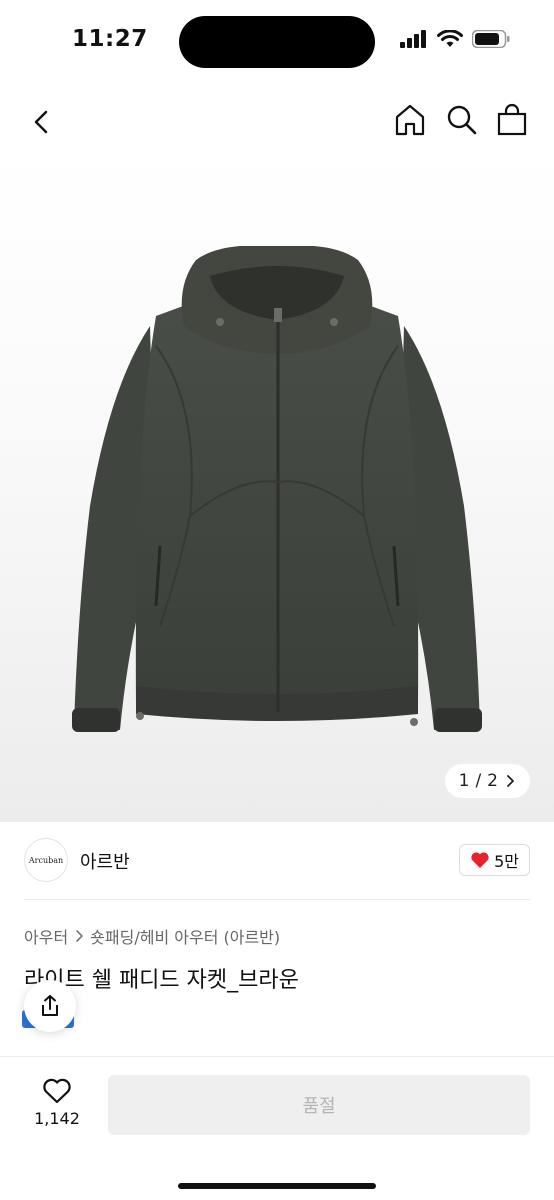 The height and width of the screenshot is (1200, 554). I want to click on status-bar: 11:27, so click(277, 42).